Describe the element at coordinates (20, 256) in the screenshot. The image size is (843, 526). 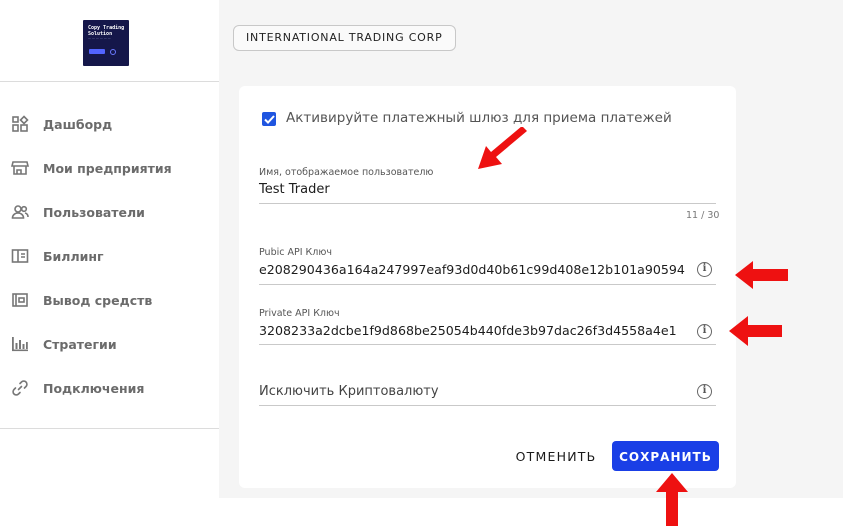
I see `billing-icon` at that location.